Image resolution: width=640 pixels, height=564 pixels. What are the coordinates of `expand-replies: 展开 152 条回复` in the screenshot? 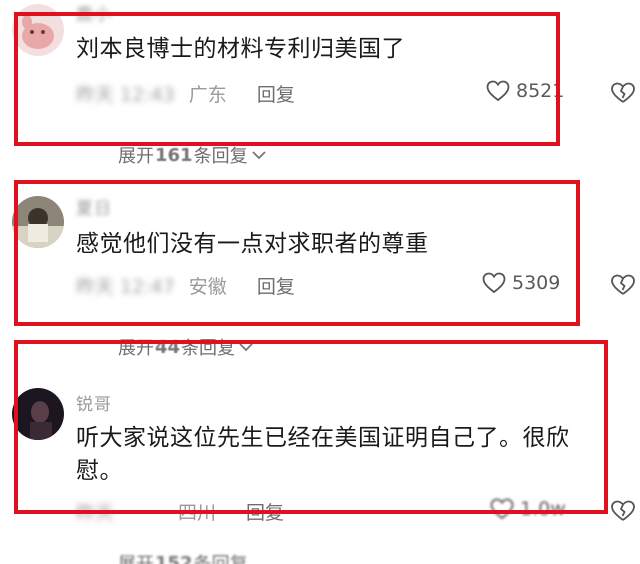 It's located at (183, 557).